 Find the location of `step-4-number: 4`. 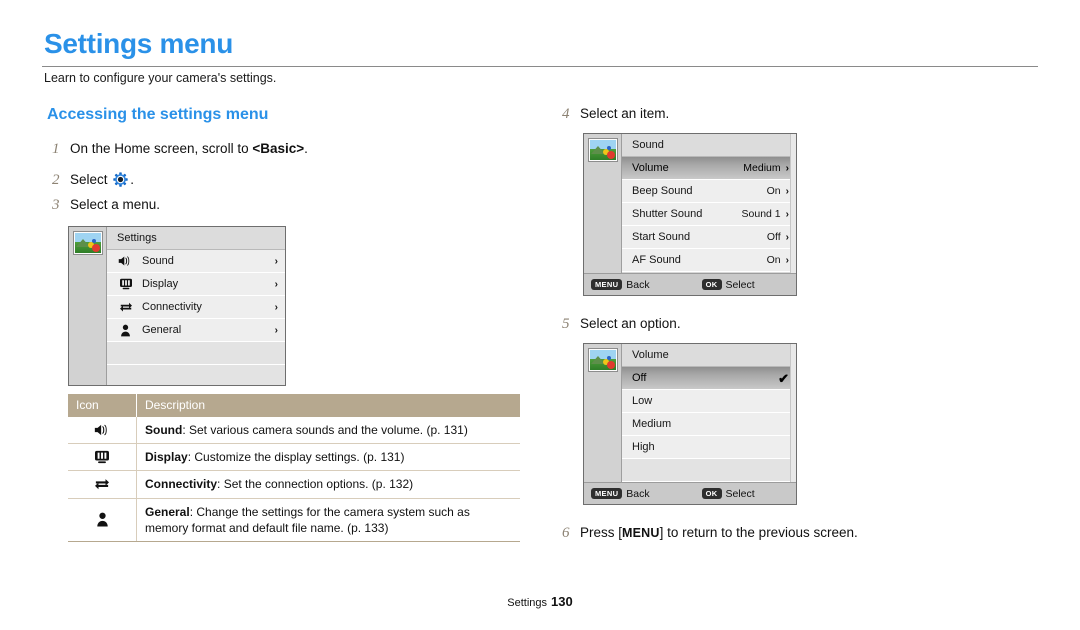

step-4-number: 4 is located at coordinates (566, 114).